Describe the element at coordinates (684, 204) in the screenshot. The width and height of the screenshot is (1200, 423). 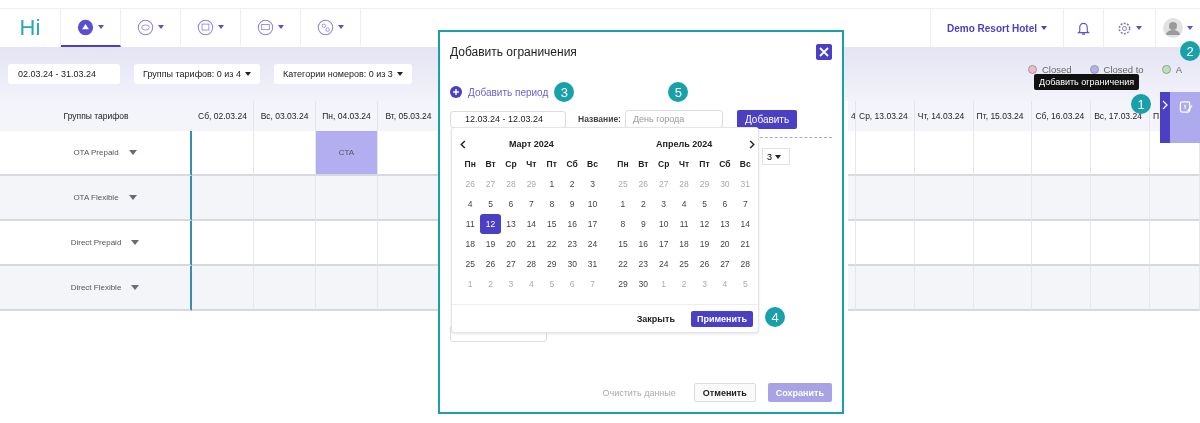
I see `calendar-day: 4` at that location.